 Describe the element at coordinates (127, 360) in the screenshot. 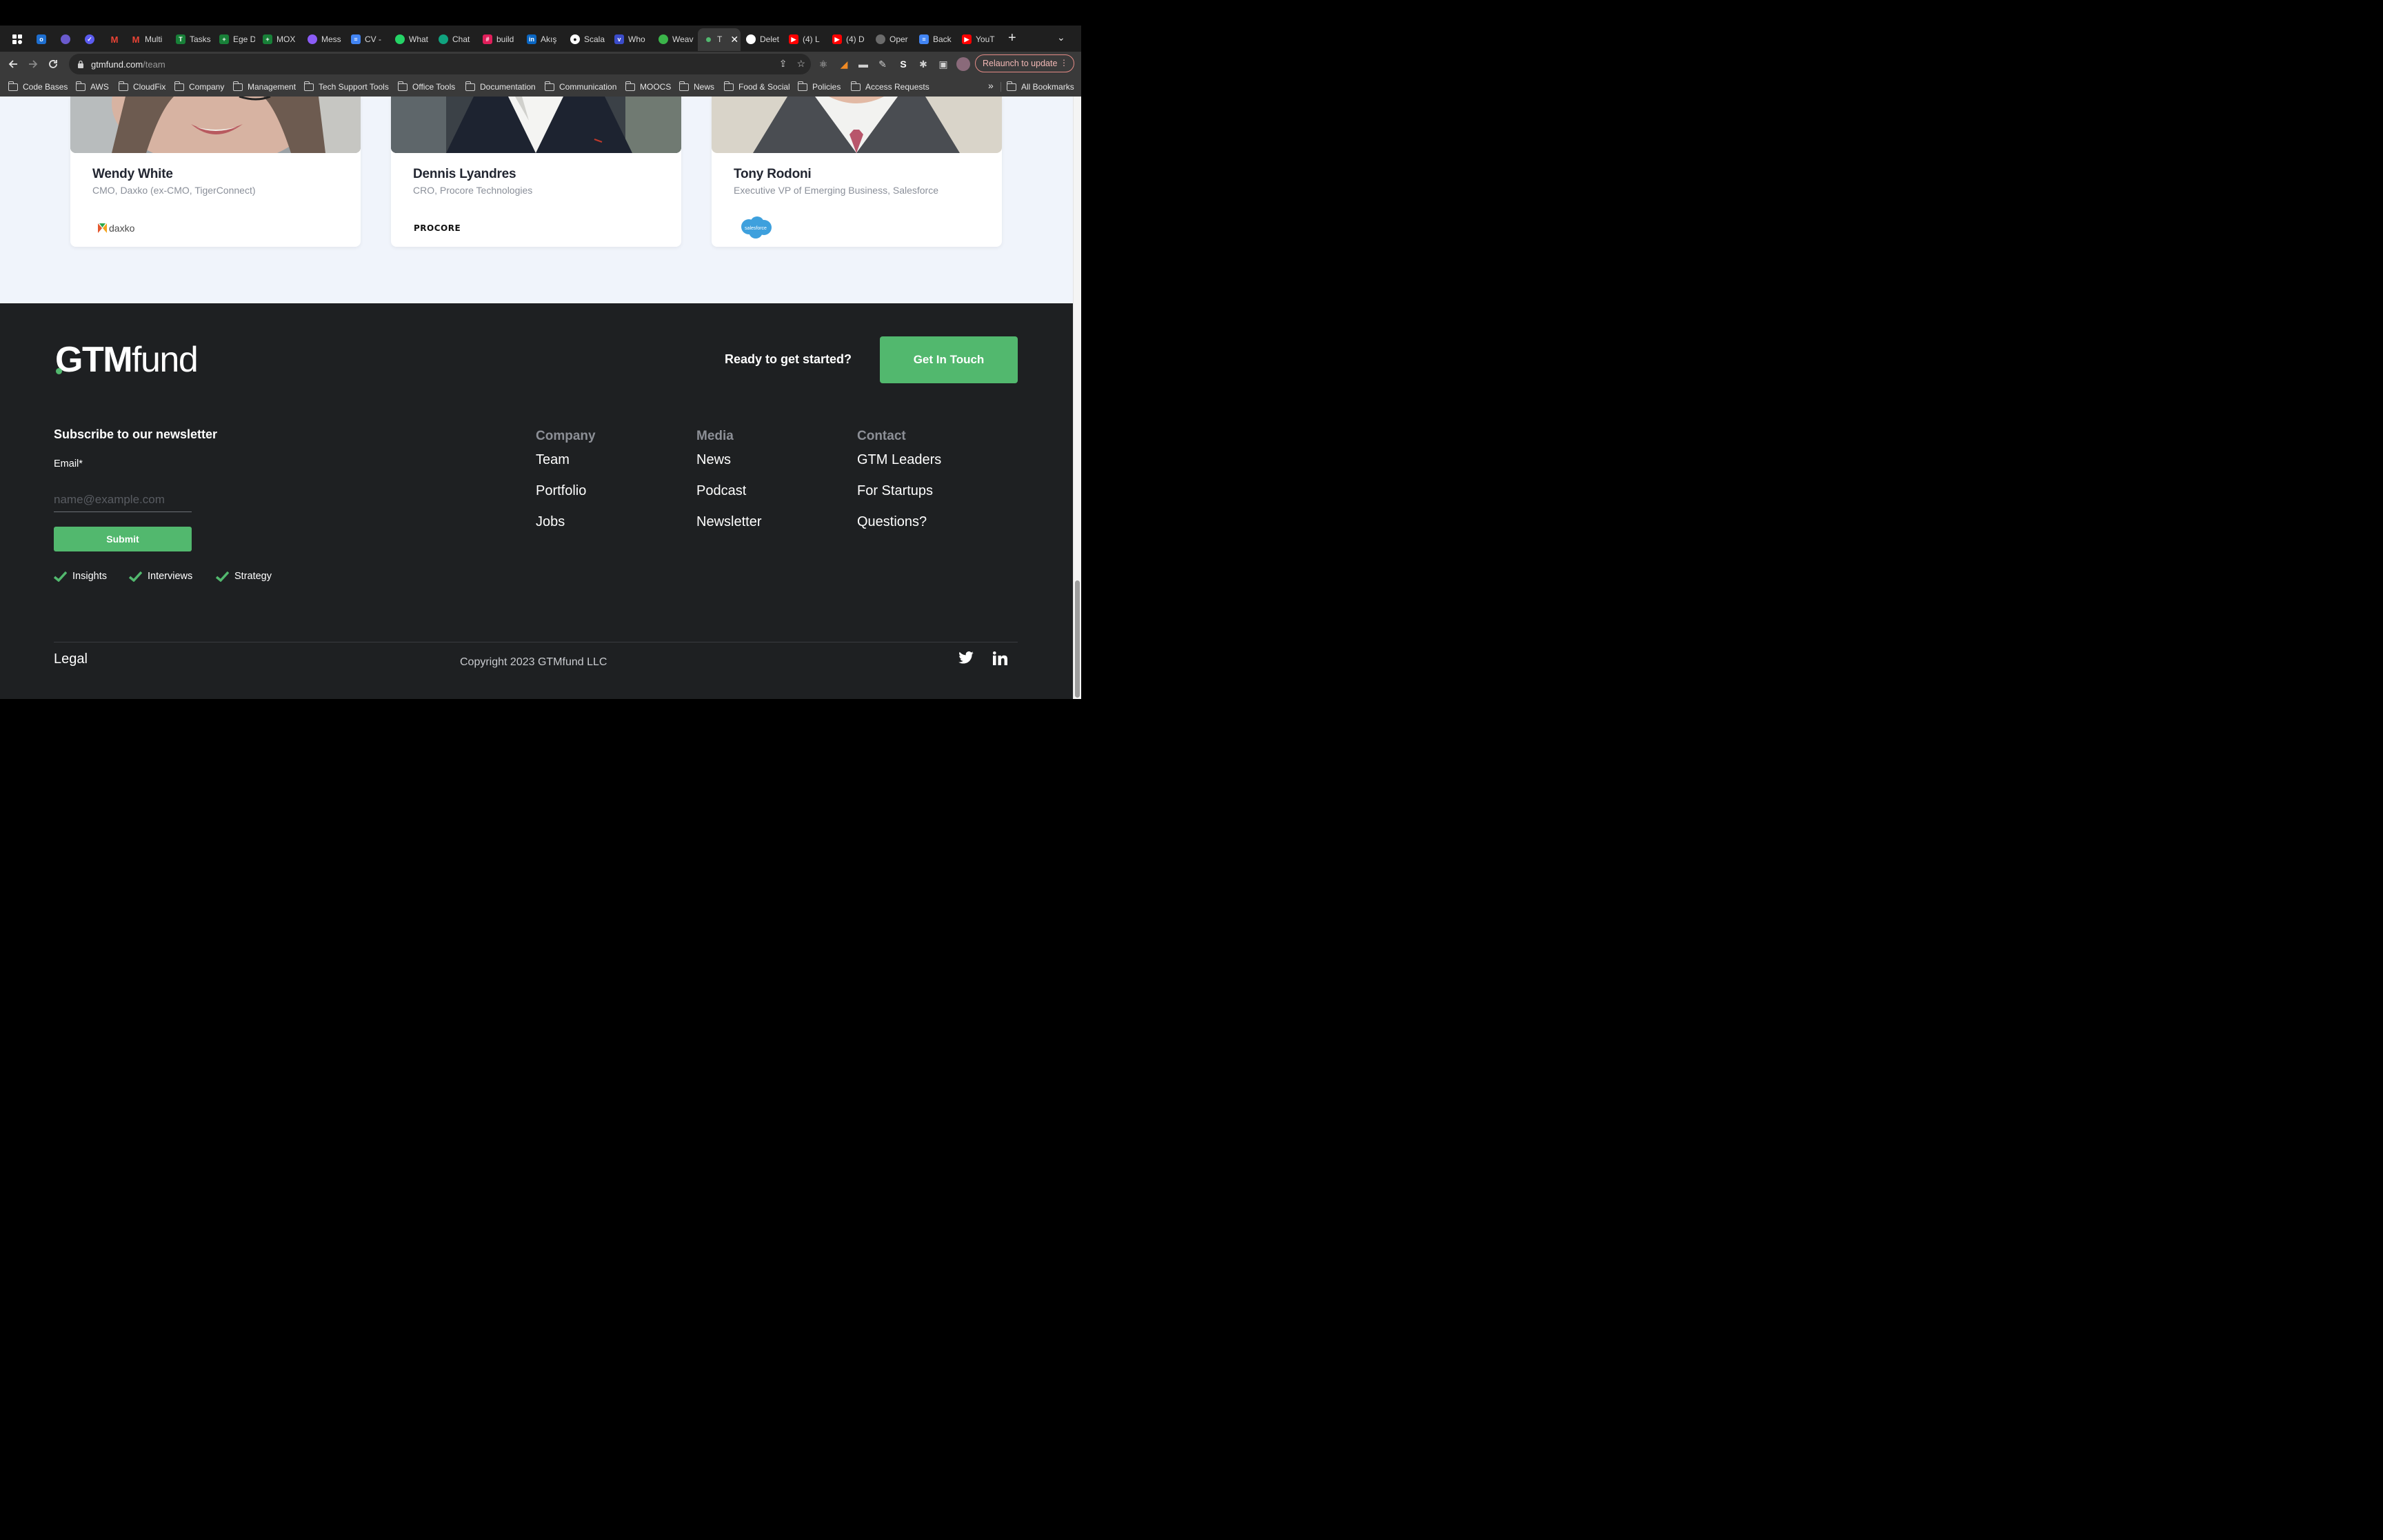

I see `gtmfund-logo: GTMfund` at that location.